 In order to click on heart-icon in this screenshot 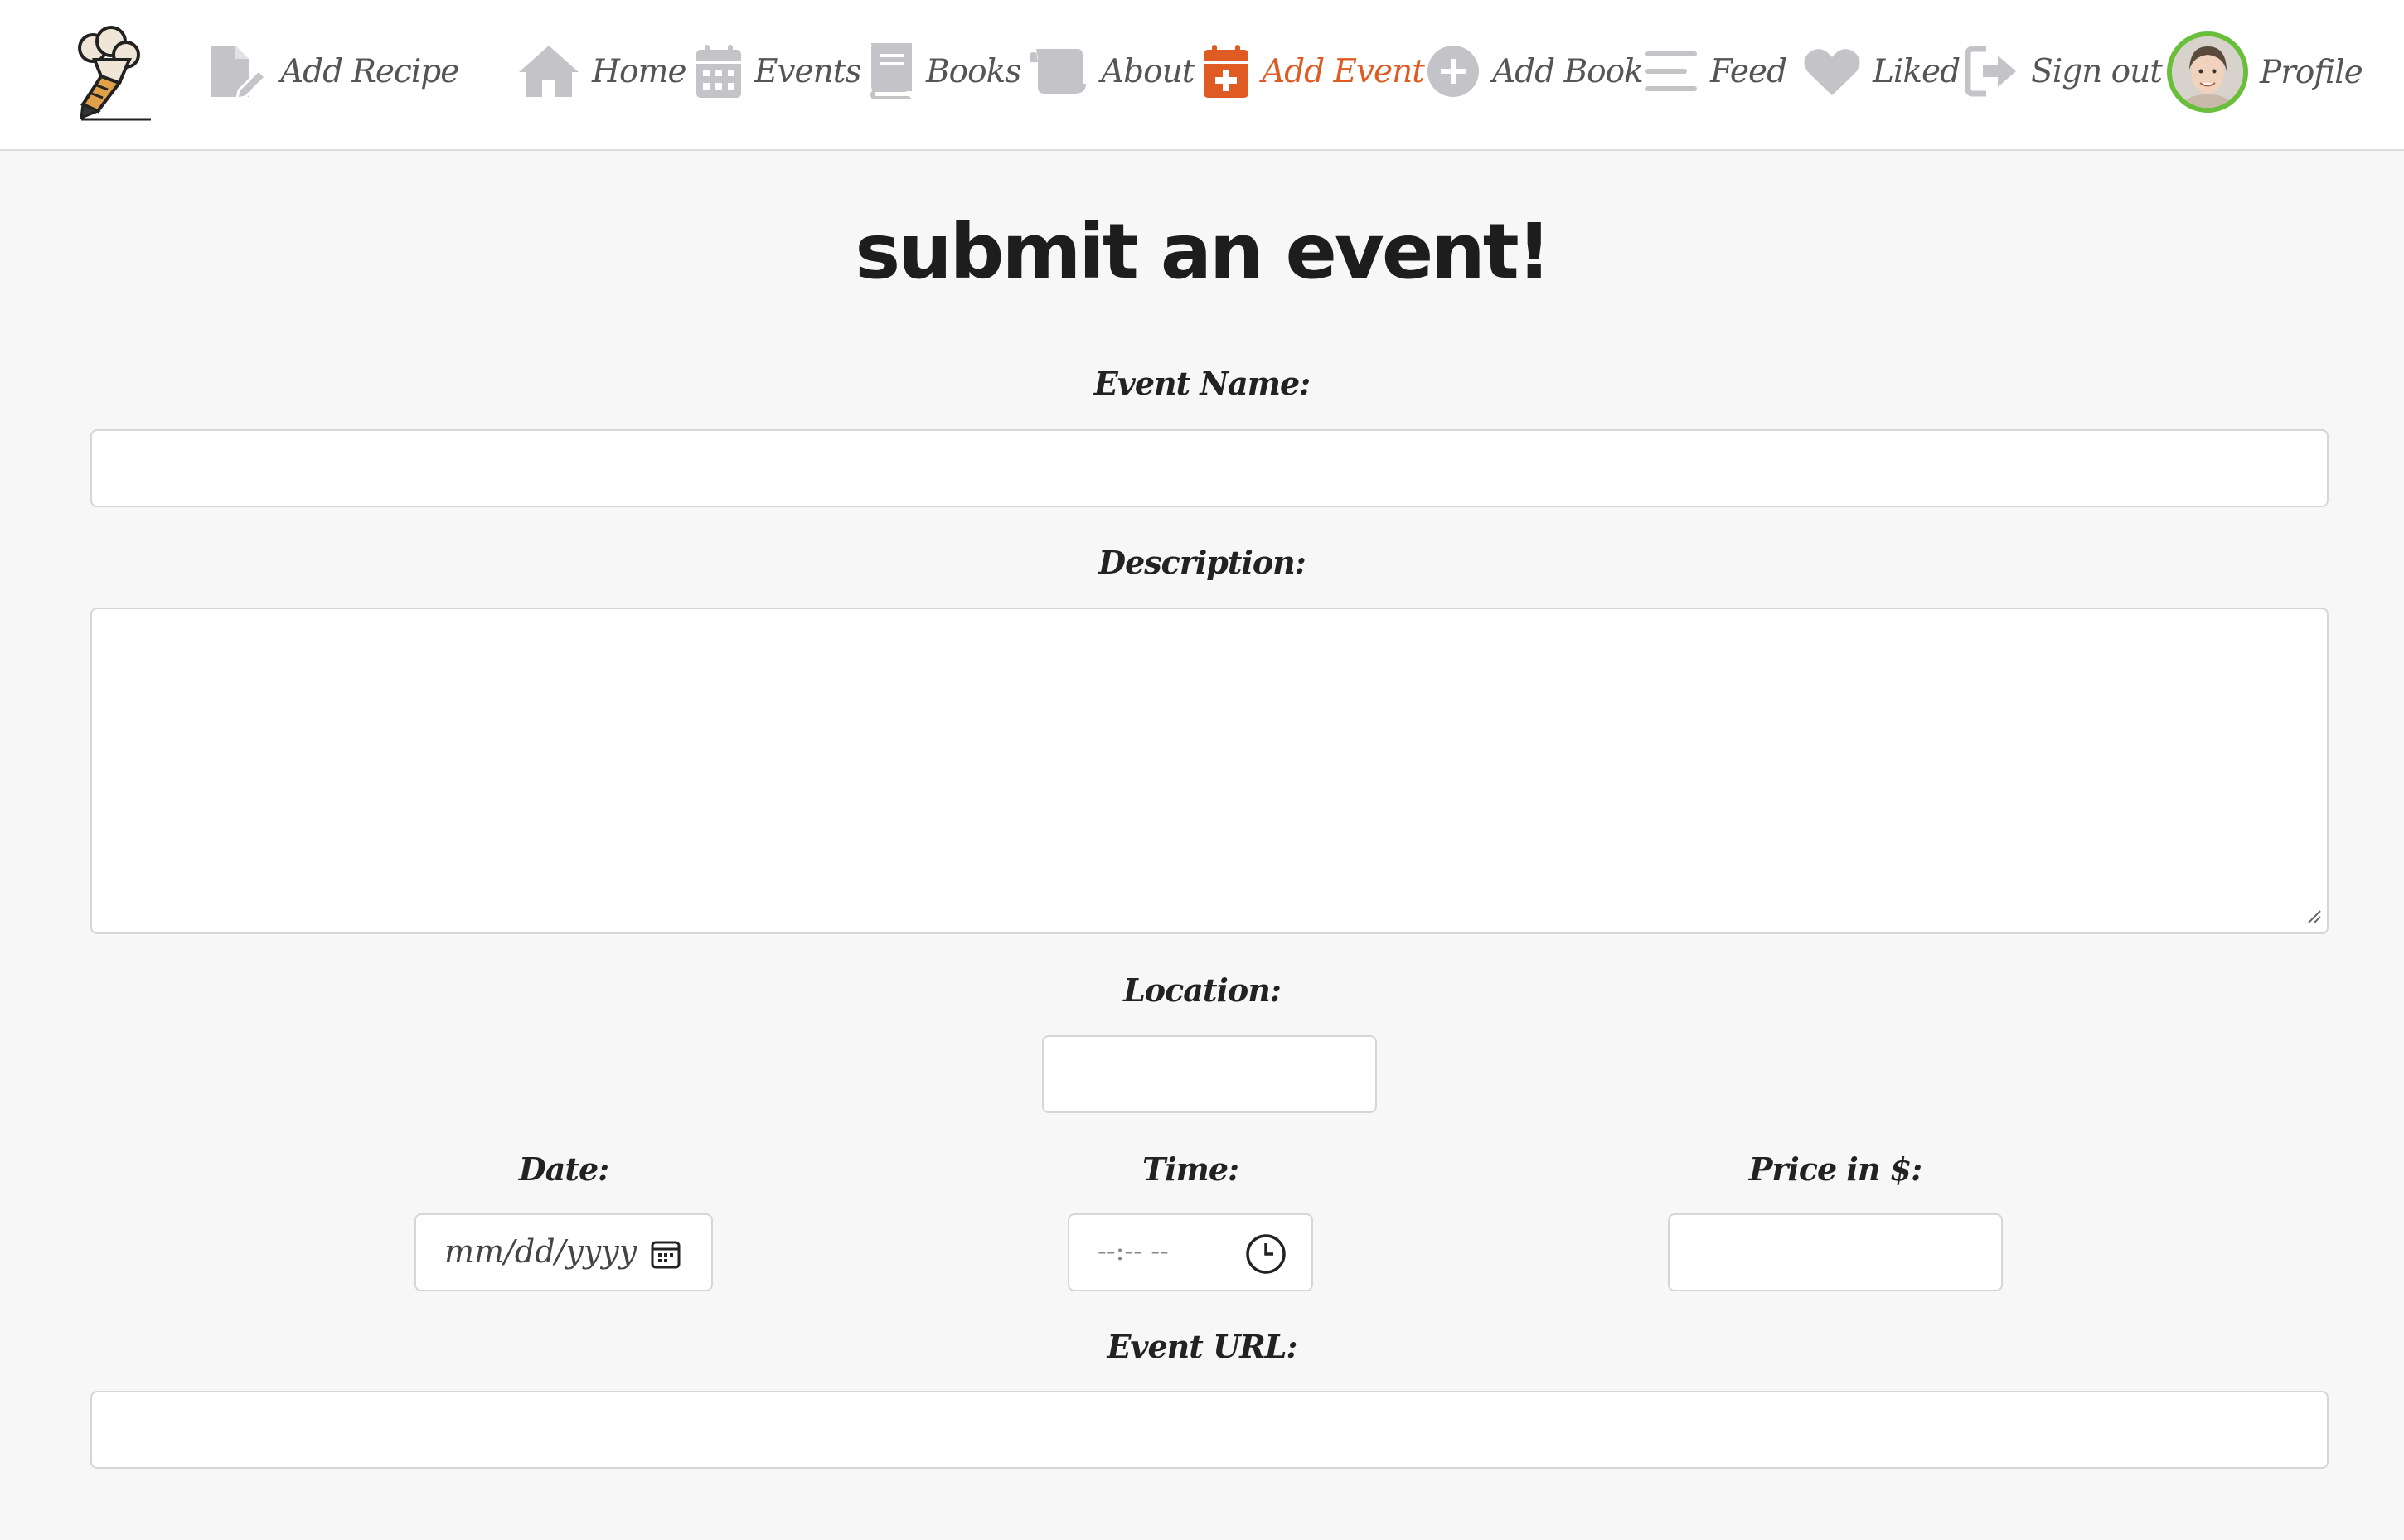, I will do `click(1832, 72)`.